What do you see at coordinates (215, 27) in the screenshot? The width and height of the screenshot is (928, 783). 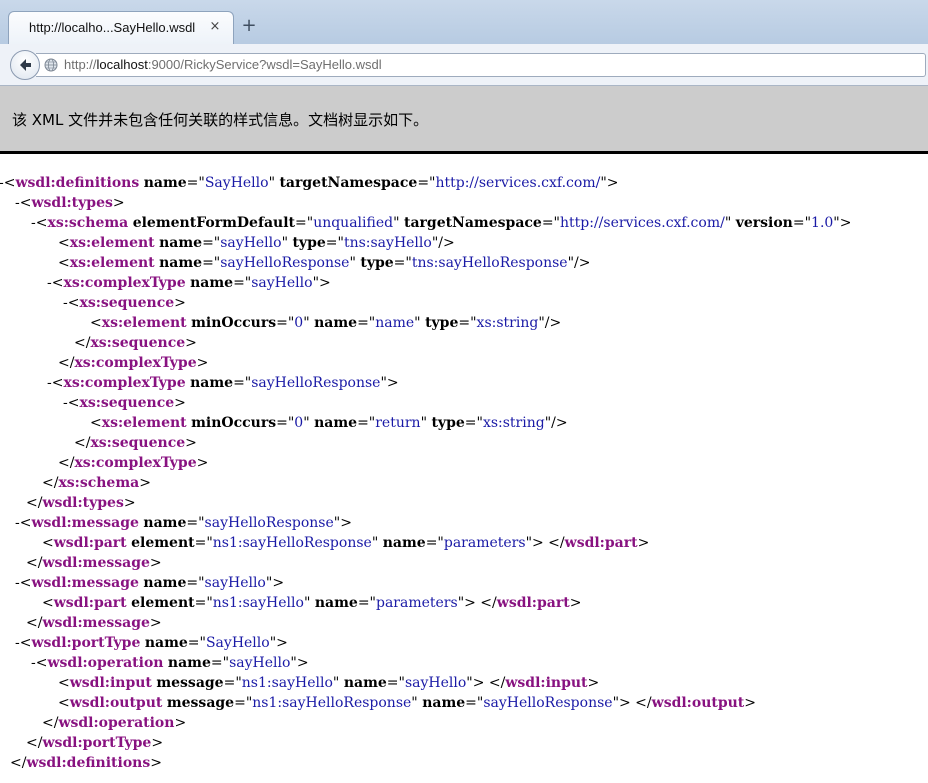 I see `tab-close-icon: ×` at bounding box center [215, 27].